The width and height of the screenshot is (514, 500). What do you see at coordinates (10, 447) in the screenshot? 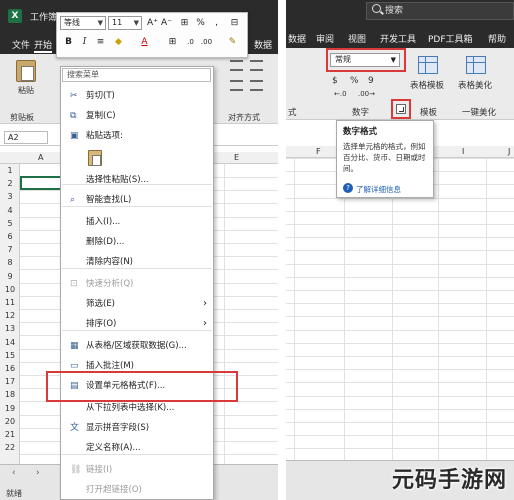
I see `row-number: 22` at bounding box center [10, 447].